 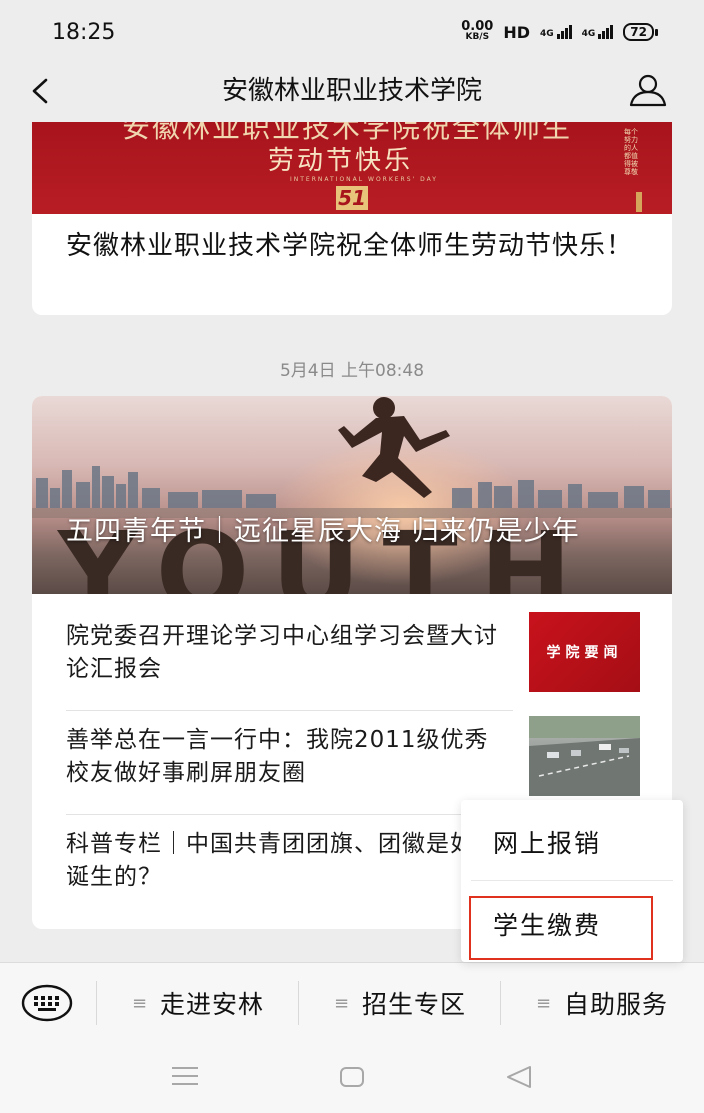 I want to click on divider, so click(x=572, y=880).